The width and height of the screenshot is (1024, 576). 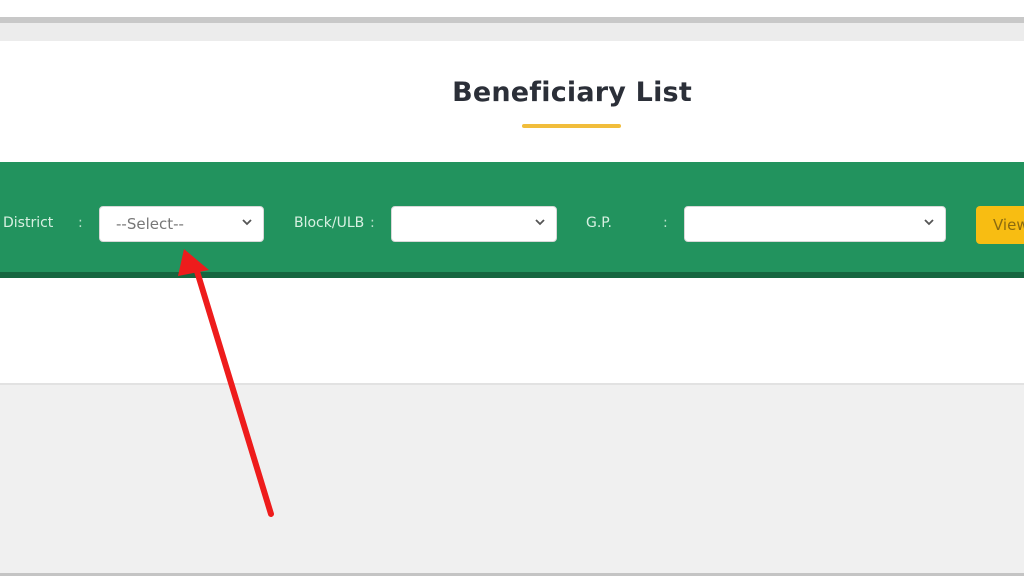 I want to click on district-select-value: --Select--, so click(x=150, y=224).